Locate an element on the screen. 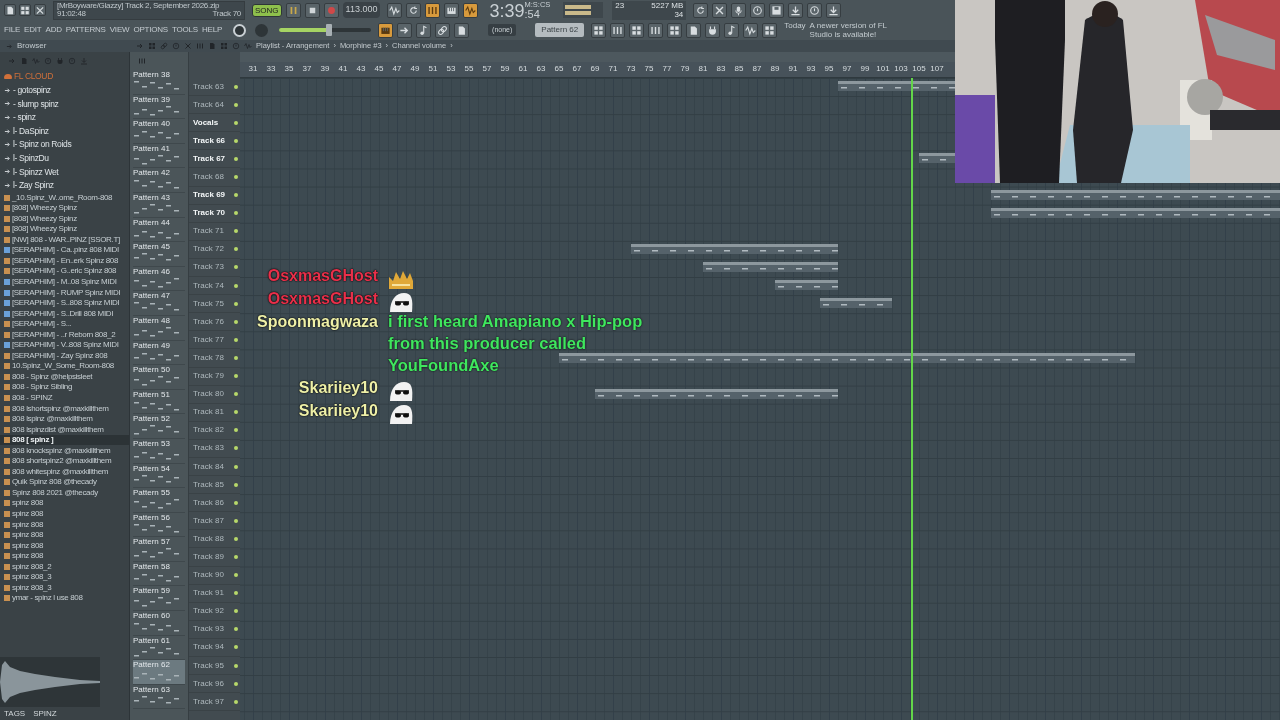  browser-folder: l- Spinz on Roids is located at coordinates (64, 144).